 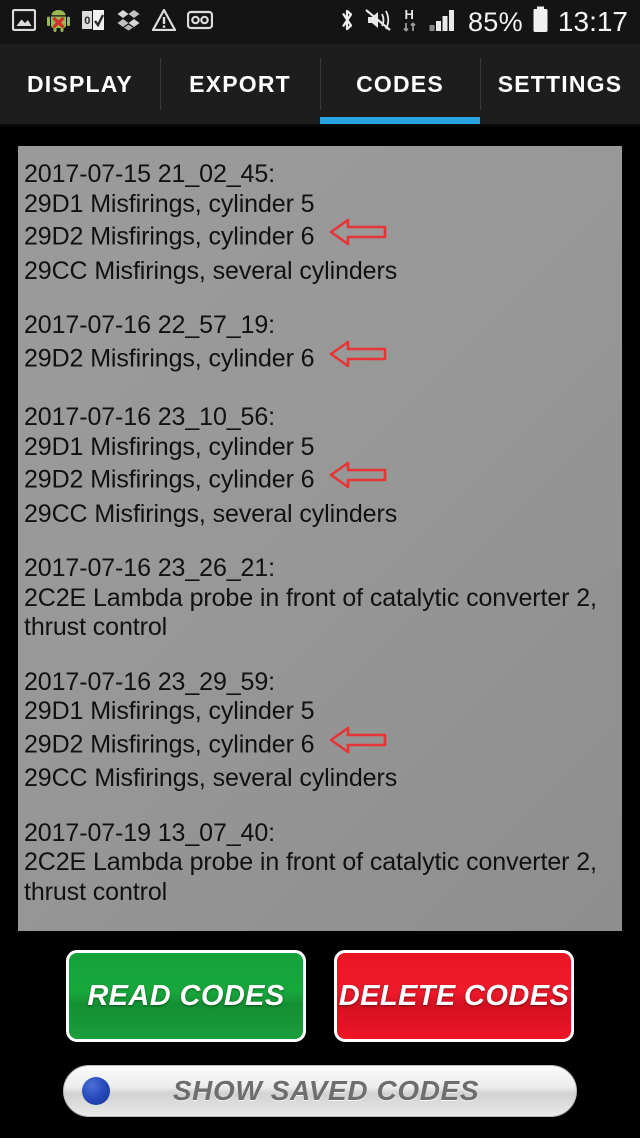 I want to click on read-codes-button: READ CODES, so click(x=186, y=996).